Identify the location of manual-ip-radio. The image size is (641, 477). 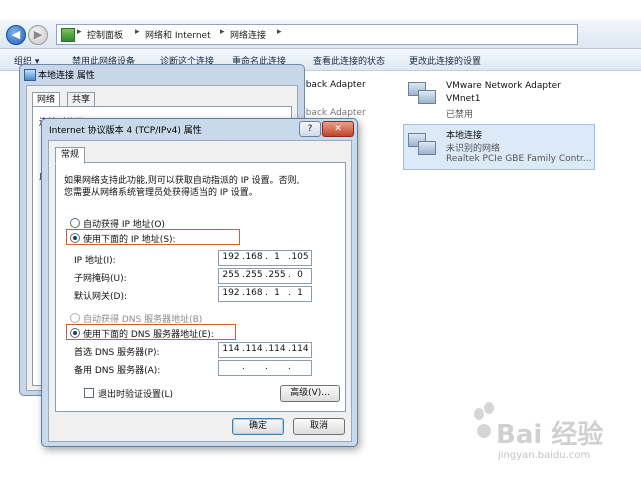
(75, 238).